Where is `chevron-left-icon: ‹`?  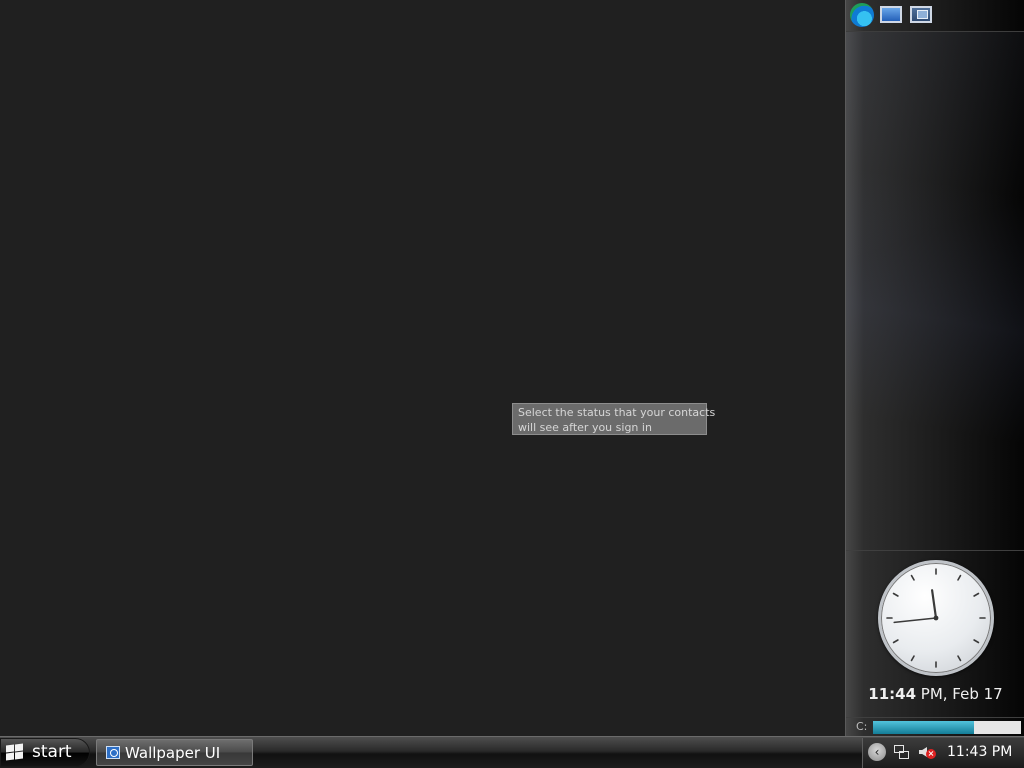
chevron-left-icon: ‹ is located at coordinates (877, 752).